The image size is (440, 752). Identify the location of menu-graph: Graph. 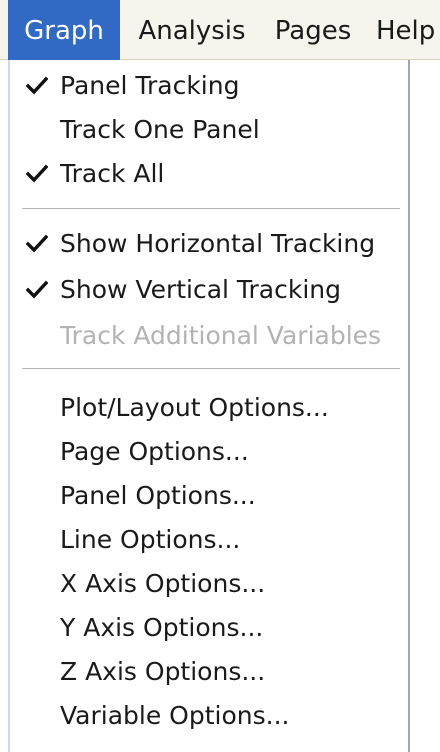
(64, 30).